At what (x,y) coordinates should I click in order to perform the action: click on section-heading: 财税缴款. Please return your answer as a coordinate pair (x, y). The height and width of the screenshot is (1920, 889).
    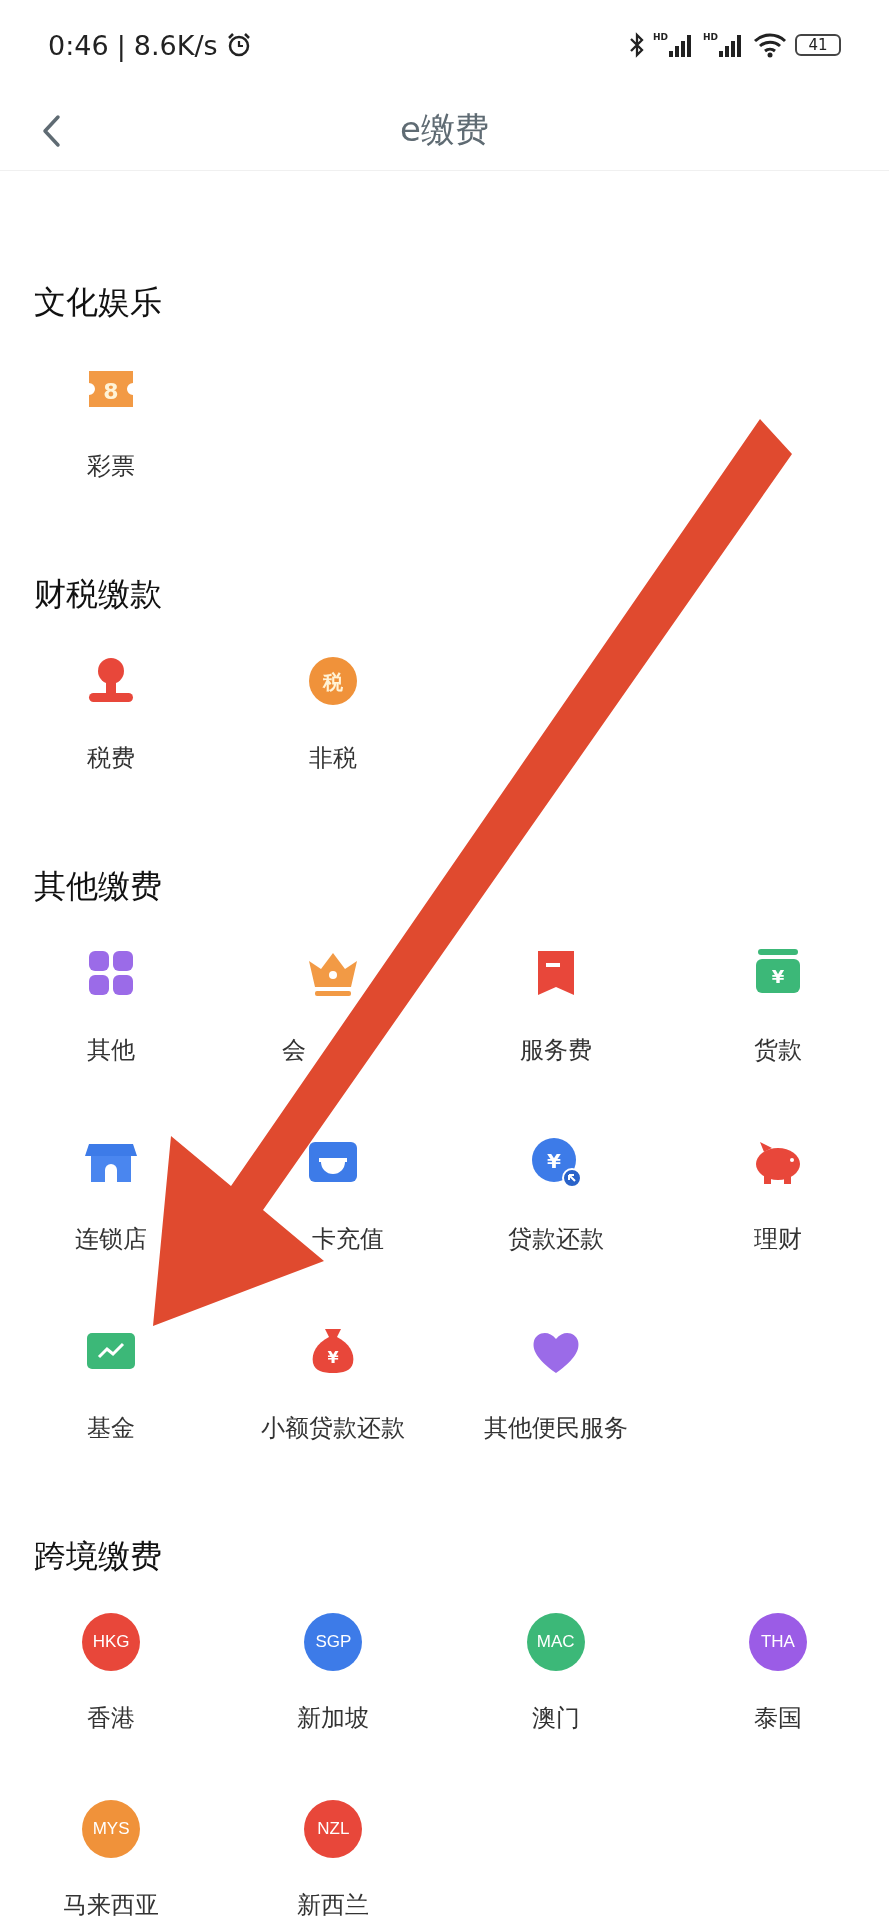
    Looking at the image, I should click on (98, 594).